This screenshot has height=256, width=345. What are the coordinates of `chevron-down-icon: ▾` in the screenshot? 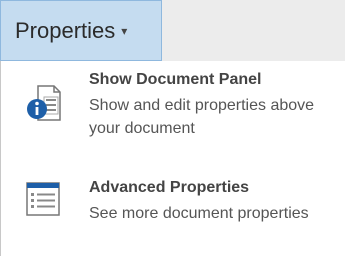 It's located at (124, 30).